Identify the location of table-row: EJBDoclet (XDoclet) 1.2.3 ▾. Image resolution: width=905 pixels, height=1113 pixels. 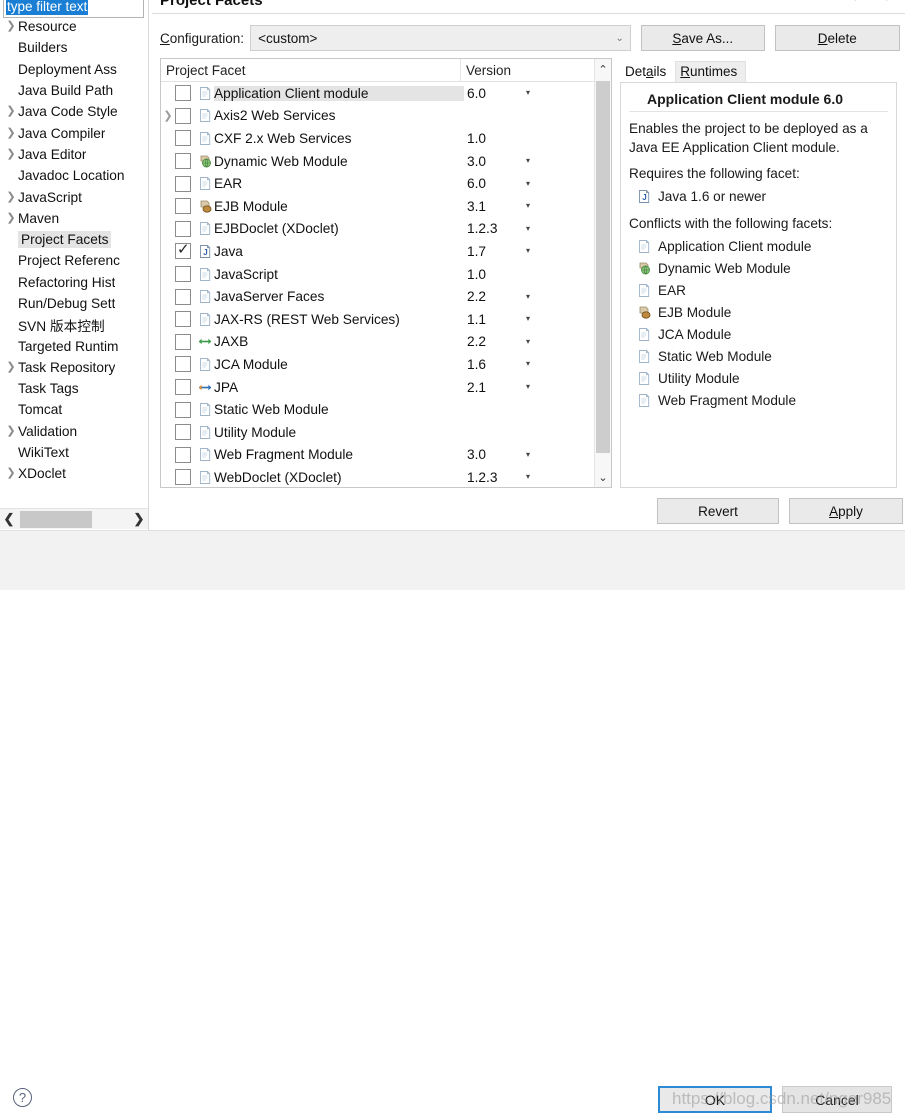
(386, 229).